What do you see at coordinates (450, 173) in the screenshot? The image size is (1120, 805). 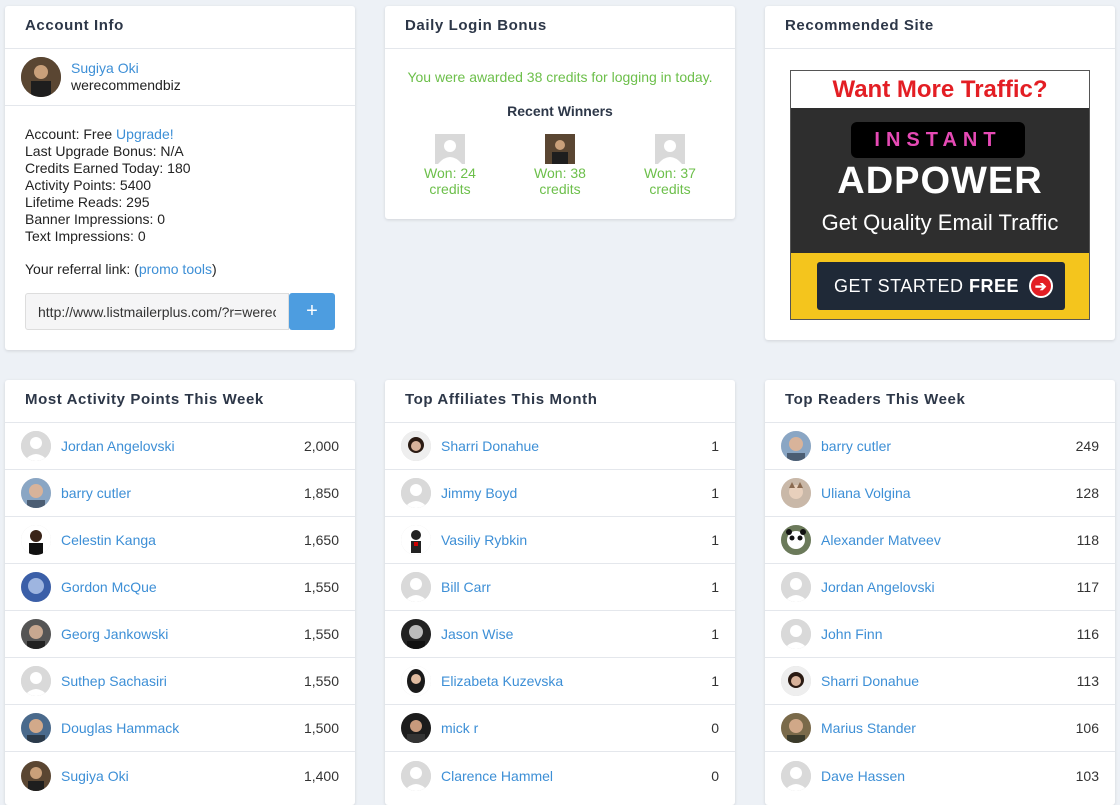 I see `winner-amount: Won: 24` at bounding box center [450, 173].